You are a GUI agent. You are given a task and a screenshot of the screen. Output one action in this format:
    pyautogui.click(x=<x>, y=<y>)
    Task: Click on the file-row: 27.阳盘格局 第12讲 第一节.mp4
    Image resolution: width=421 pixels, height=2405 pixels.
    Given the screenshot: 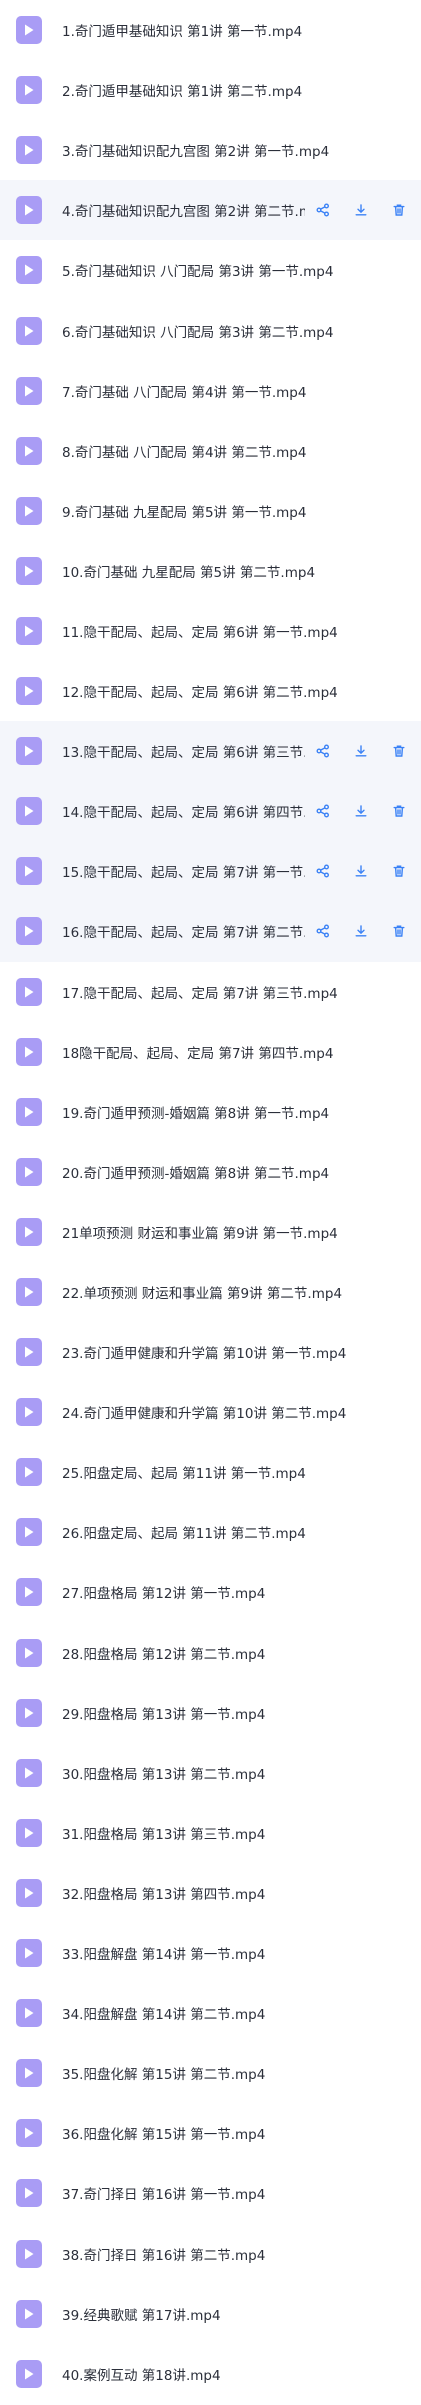 What is the action you would take?
    pyautogui.click(x=210, y=1592)
    